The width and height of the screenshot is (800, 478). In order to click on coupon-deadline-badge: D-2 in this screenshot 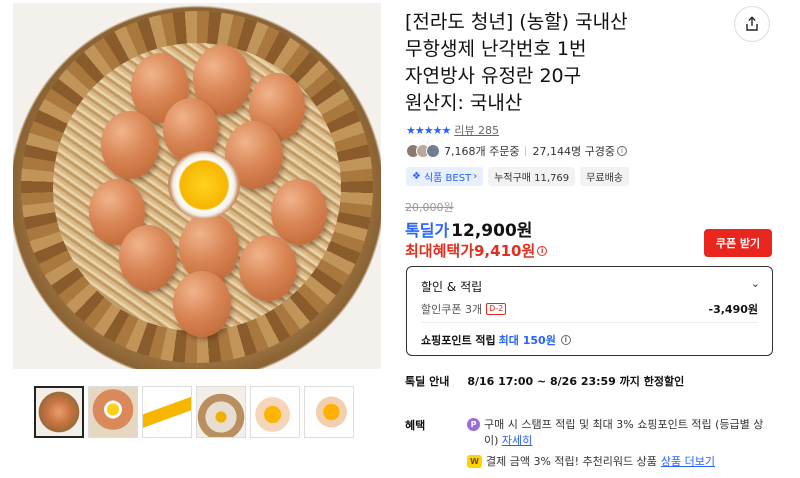, I will do `click(496, 309)`.